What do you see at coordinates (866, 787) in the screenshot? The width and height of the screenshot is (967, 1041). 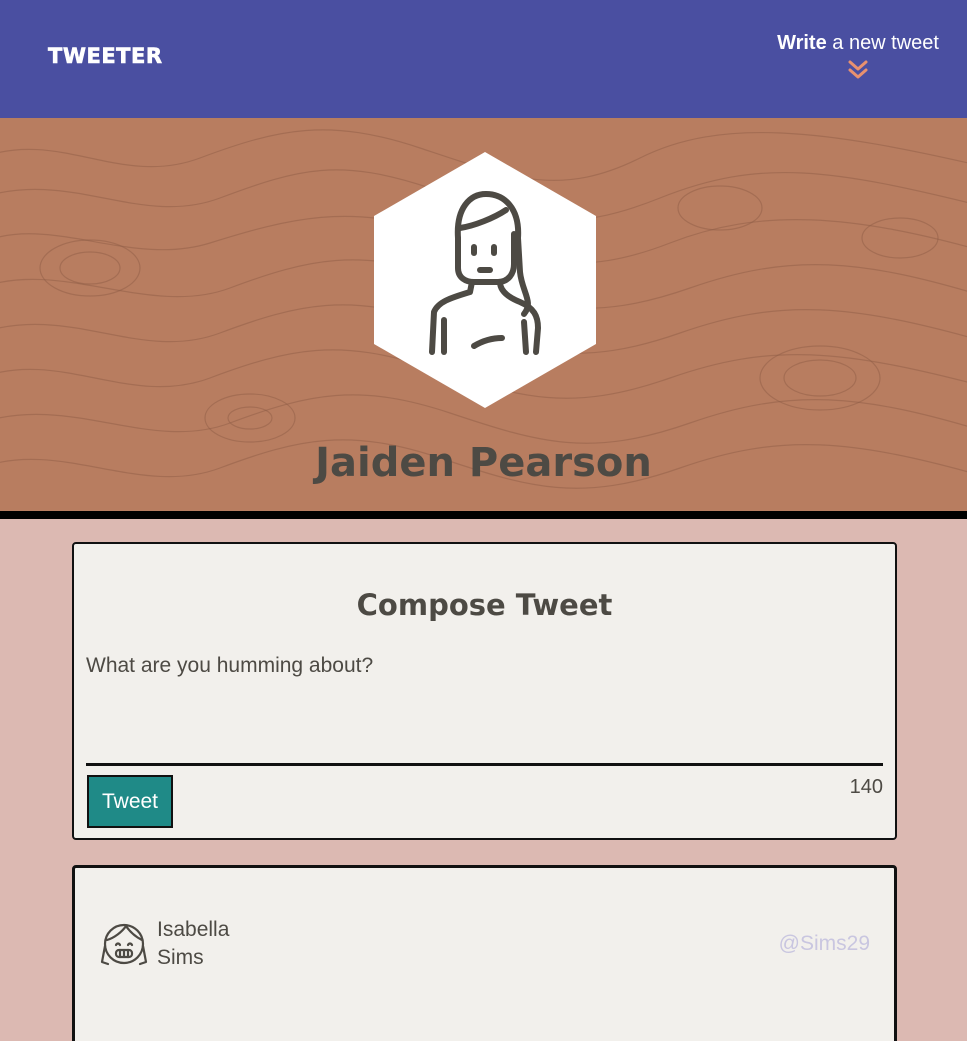 I see `character-counter: 140` at bounding box center [866, 787].